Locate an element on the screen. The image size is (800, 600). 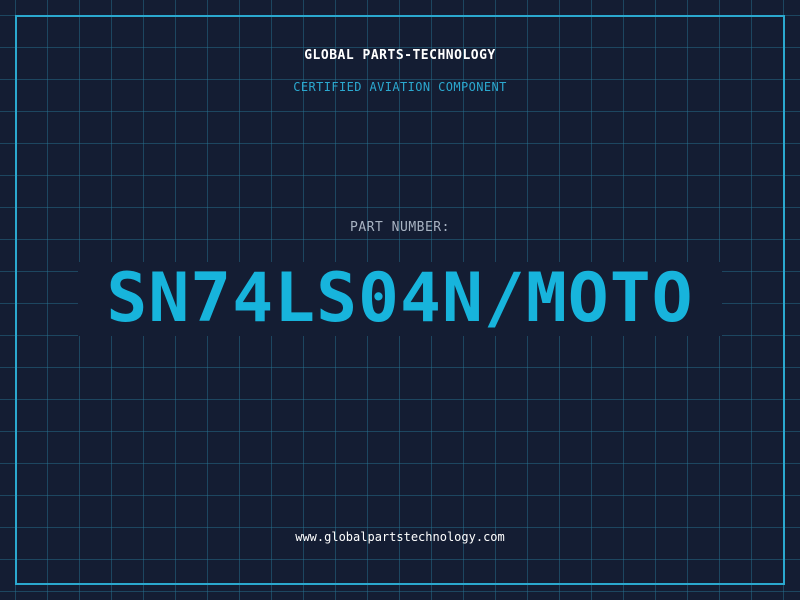
website-url: www.globalpartstechnology.com is located at coordinates (400, 537).